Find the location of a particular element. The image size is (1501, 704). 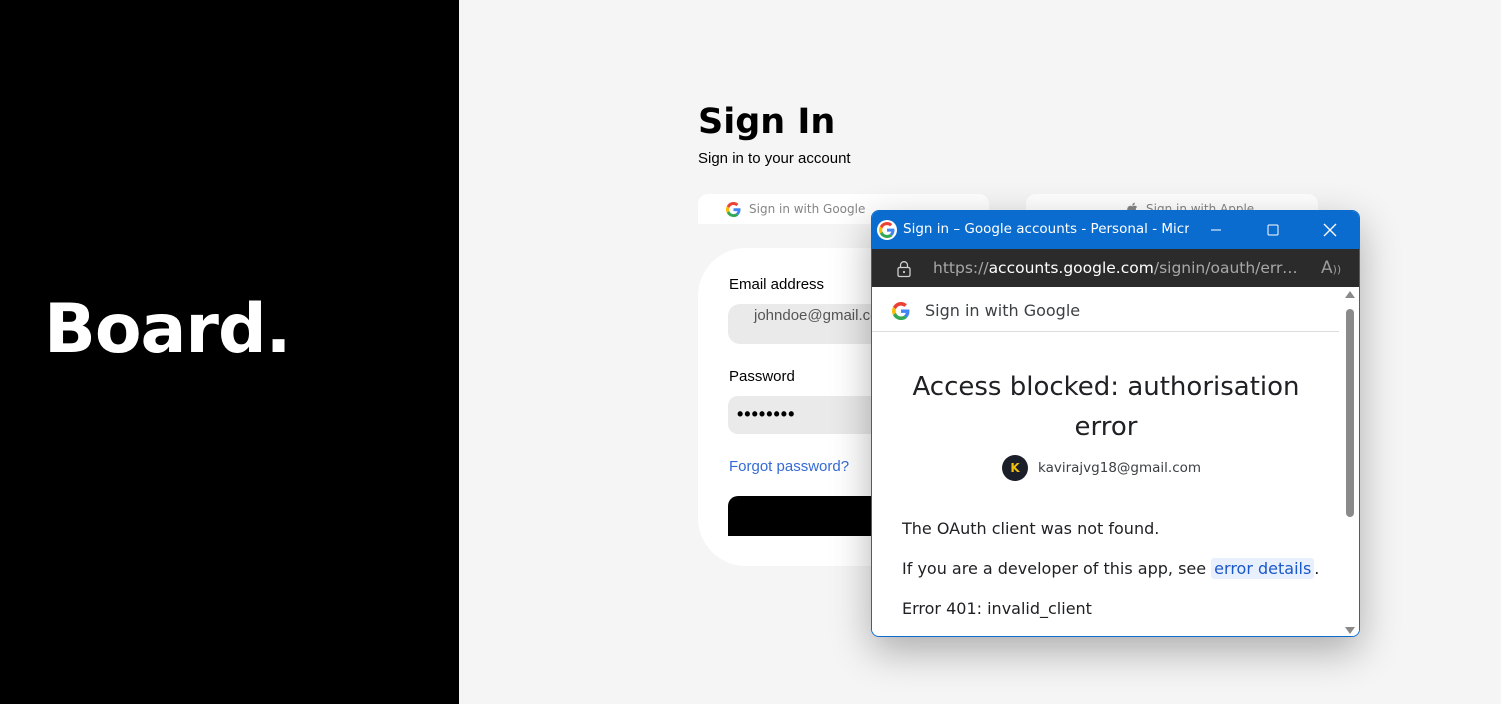

message-period: . is located at coordinates (1317, 568).